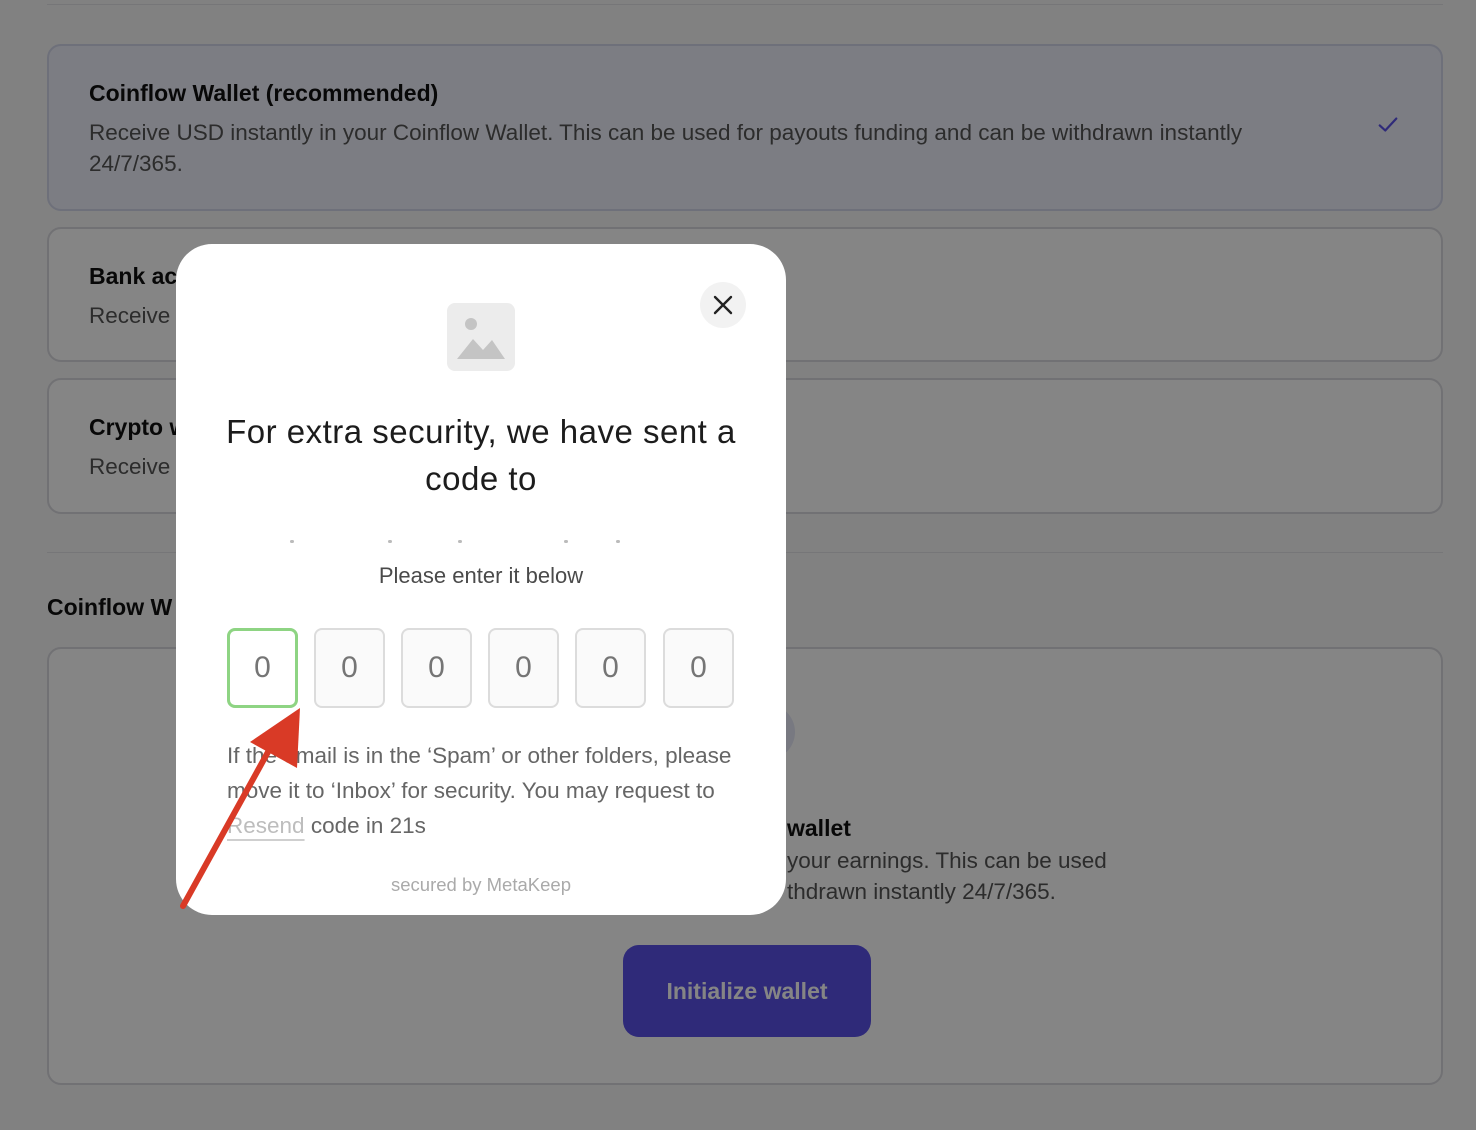 The width and height of the screenshot is (1476, 1130). Describe the element at coordinates (365, 825) in the screenshot. I see `help-text-after: code in 21s` at that location.